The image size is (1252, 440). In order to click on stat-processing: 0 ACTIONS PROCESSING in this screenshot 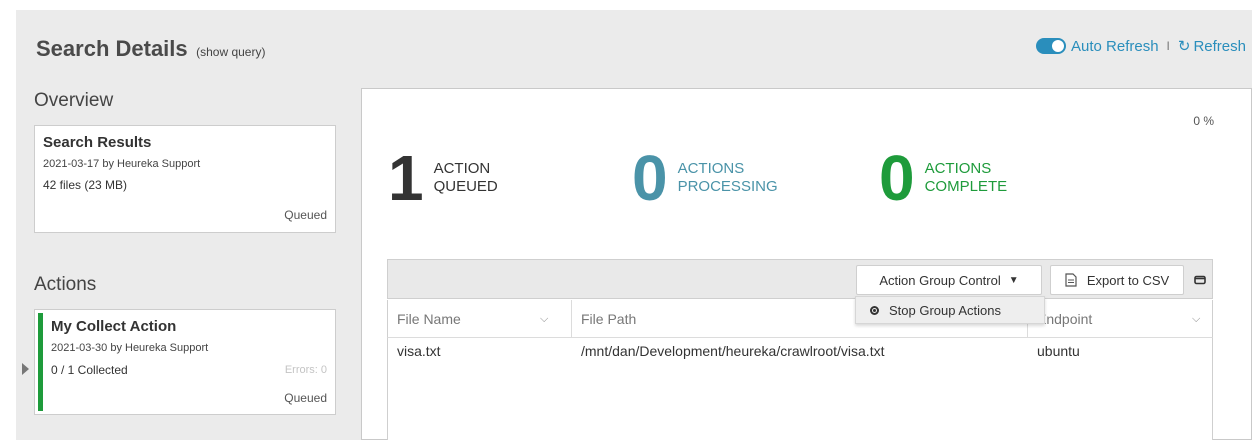, I will do `click(705, 178)`.